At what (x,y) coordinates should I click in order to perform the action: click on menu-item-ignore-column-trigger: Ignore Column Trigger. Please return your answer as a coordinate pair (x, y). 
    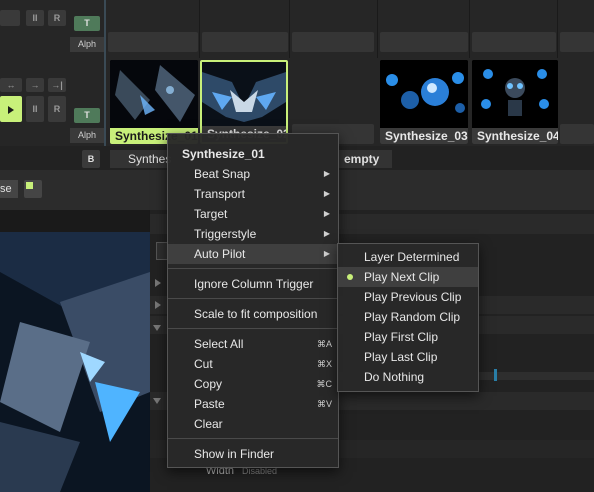
    Looking at the image, I should click on (253, 284).